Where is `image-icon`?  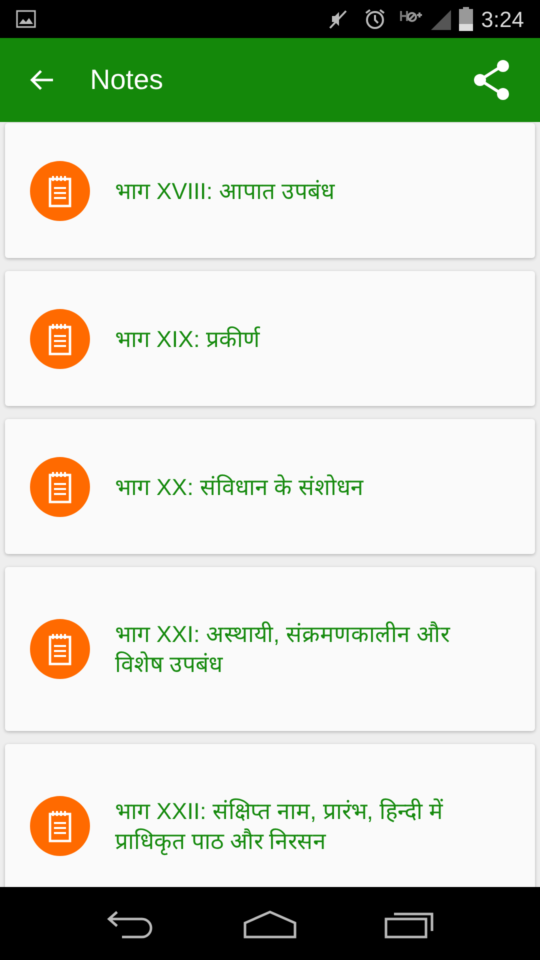 image-icon is located at coordinates (26, 19).